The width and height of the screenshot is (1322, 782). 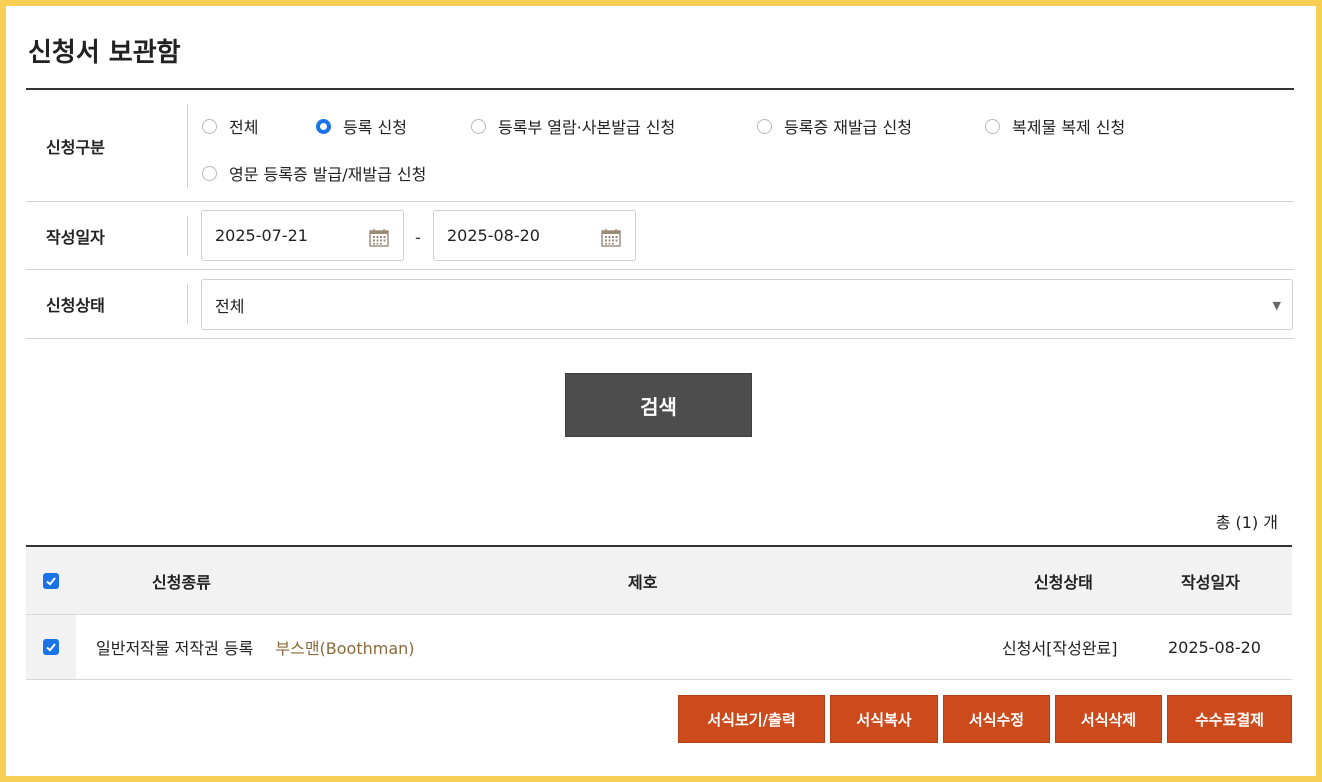 I want to click on row-kind-cell: 일반저작물 저작권 등록 부스맨(Boothman), so click(x=255, y=647).